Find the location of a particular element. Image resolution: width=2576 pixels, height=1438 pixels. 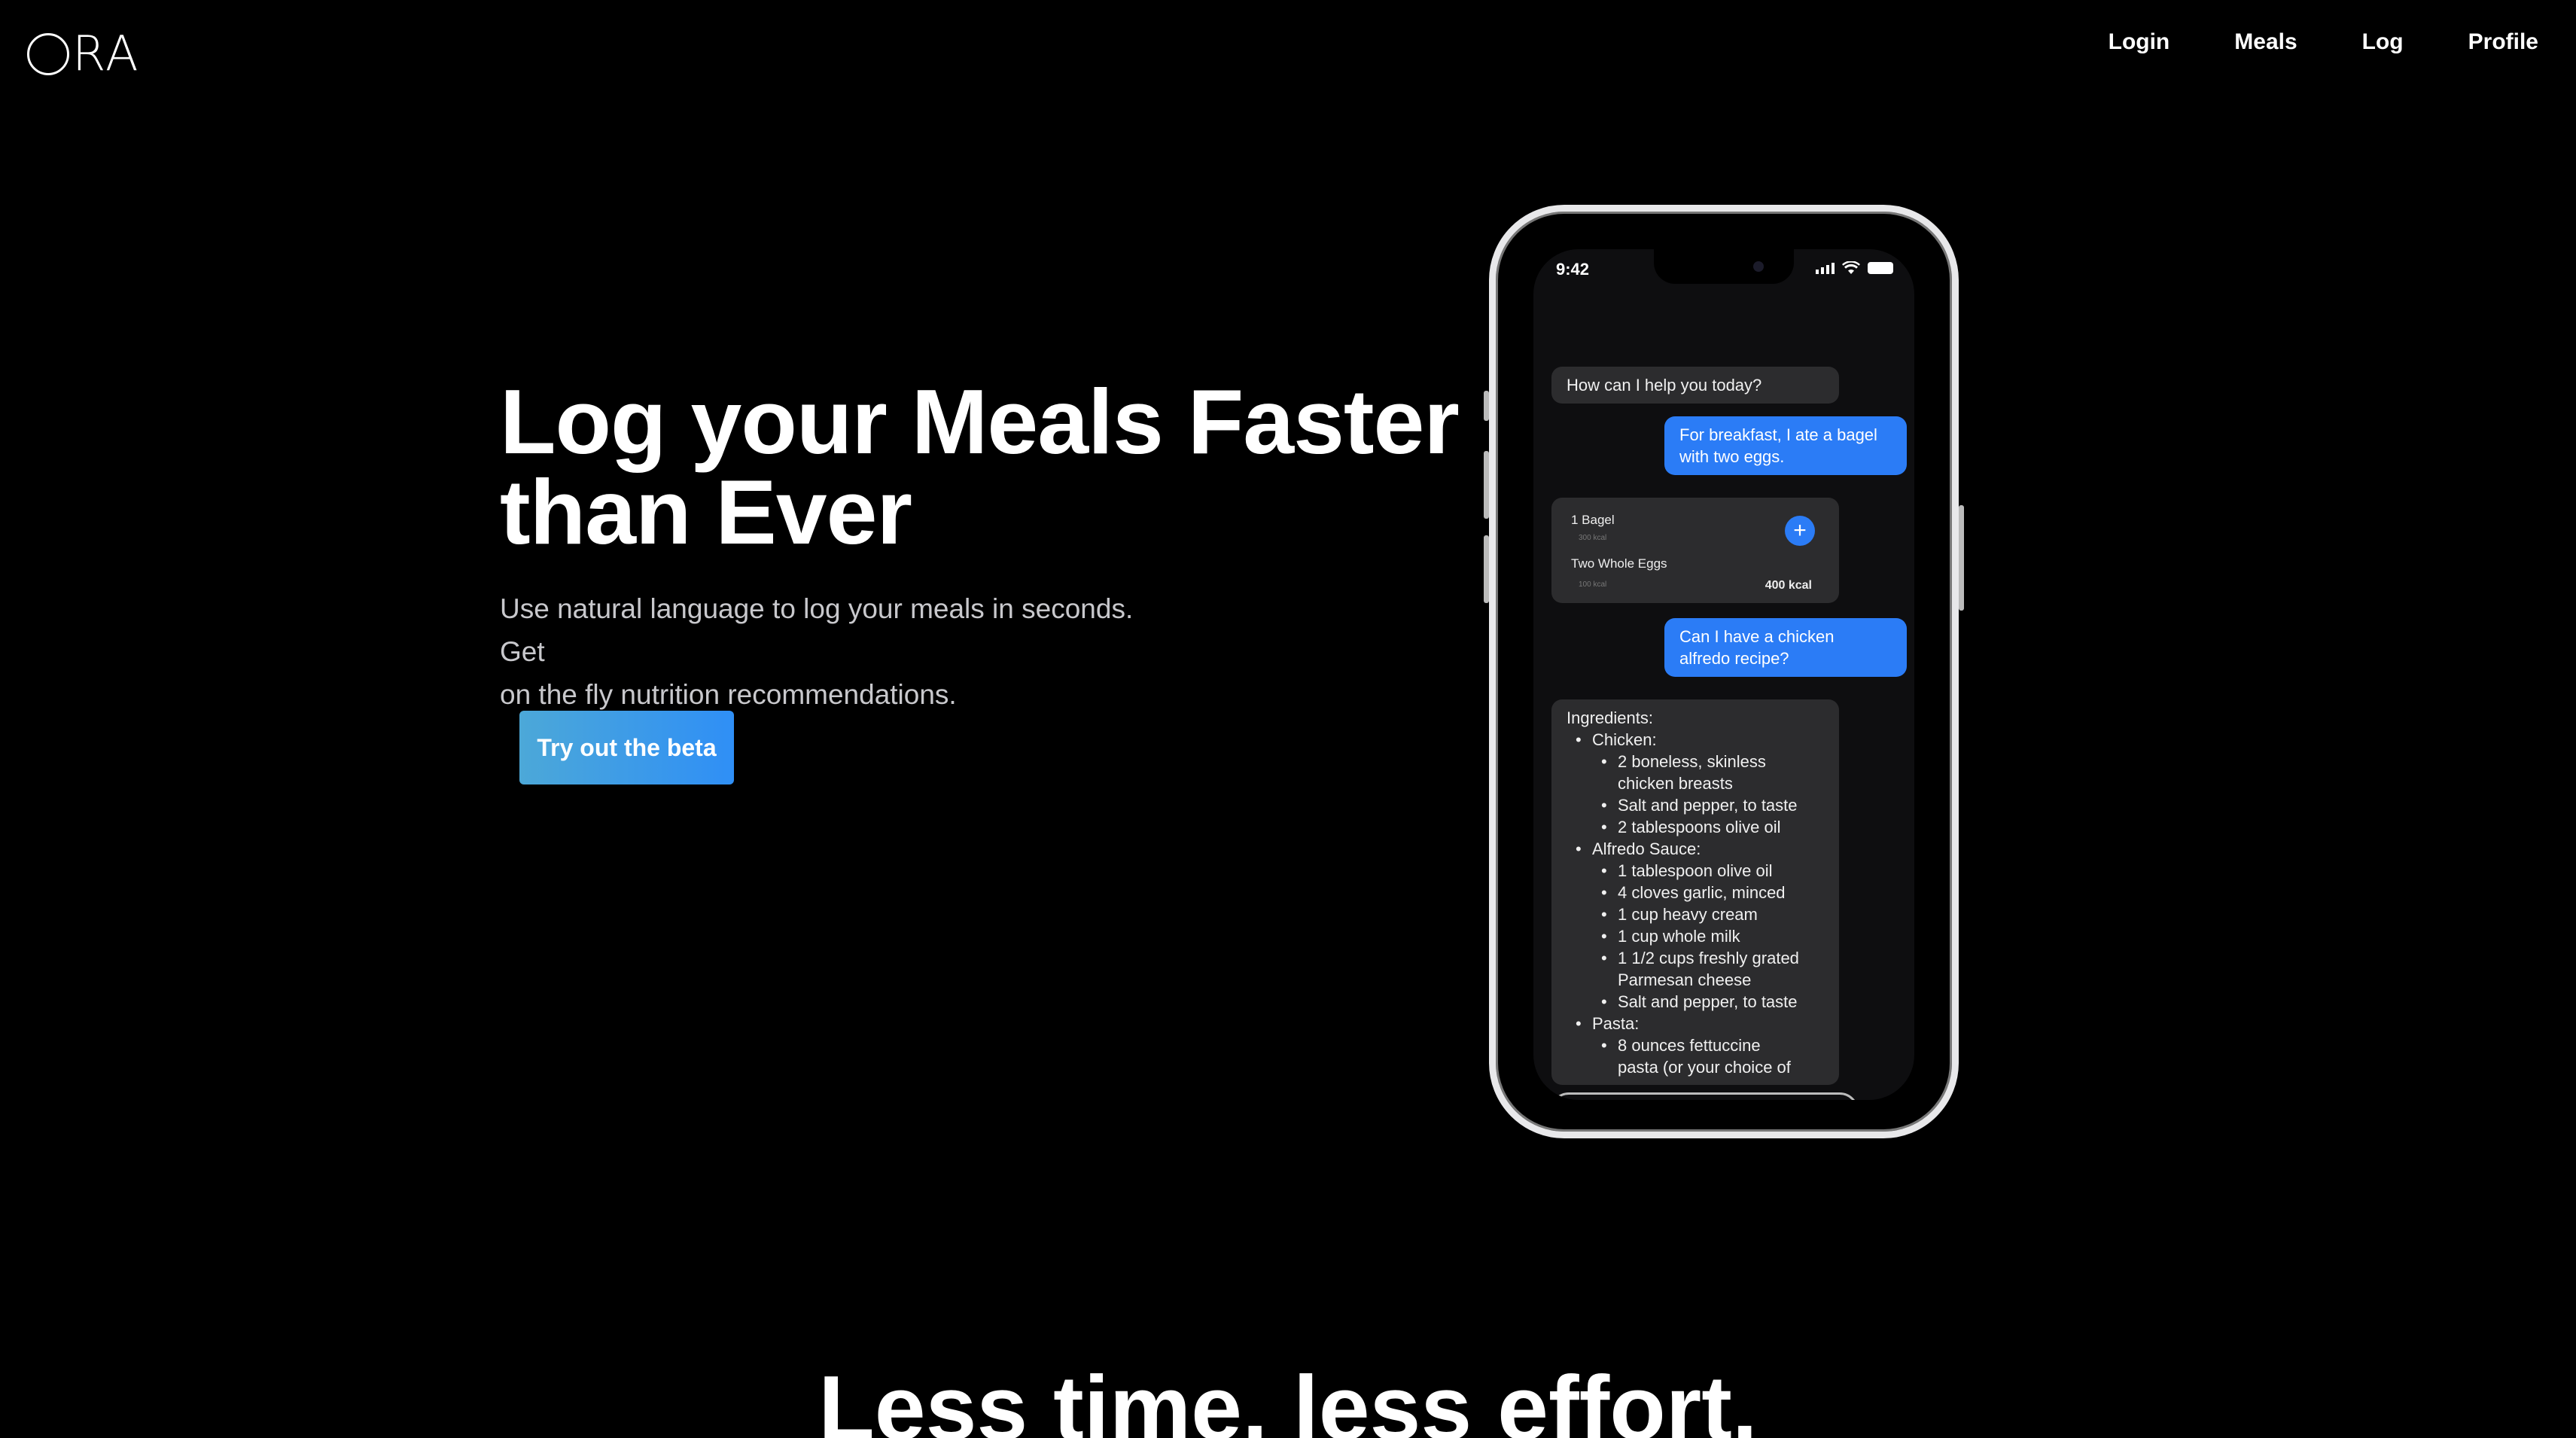

try-beta-button: Try out the beta is located at coordinates (626, 748).